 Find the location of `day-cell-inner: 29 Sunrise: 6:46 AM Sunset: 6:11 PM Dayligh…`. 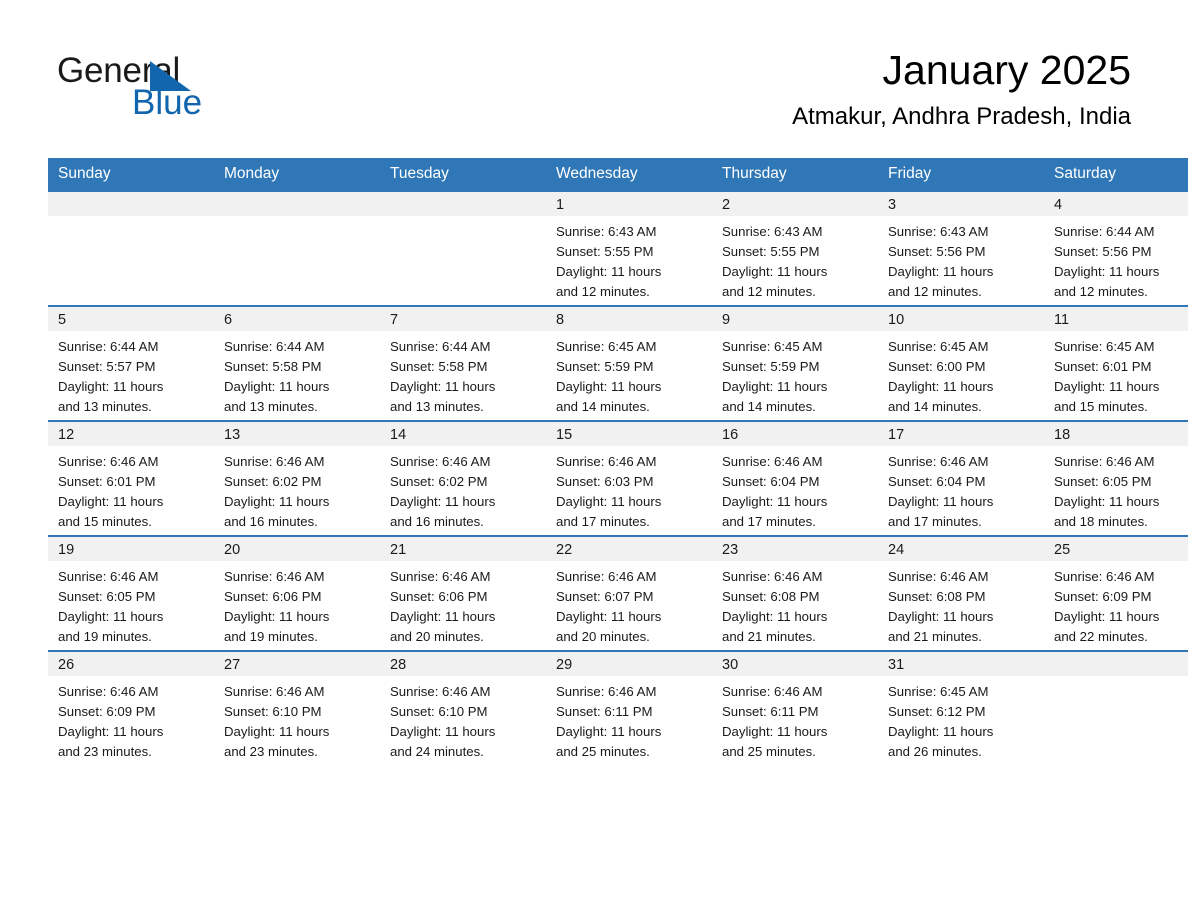

day-cell-inner: 29 Sunrise: 6:46 AM Sunset: 6:11 PM Dayligh… is located at coordinates (629, 708).